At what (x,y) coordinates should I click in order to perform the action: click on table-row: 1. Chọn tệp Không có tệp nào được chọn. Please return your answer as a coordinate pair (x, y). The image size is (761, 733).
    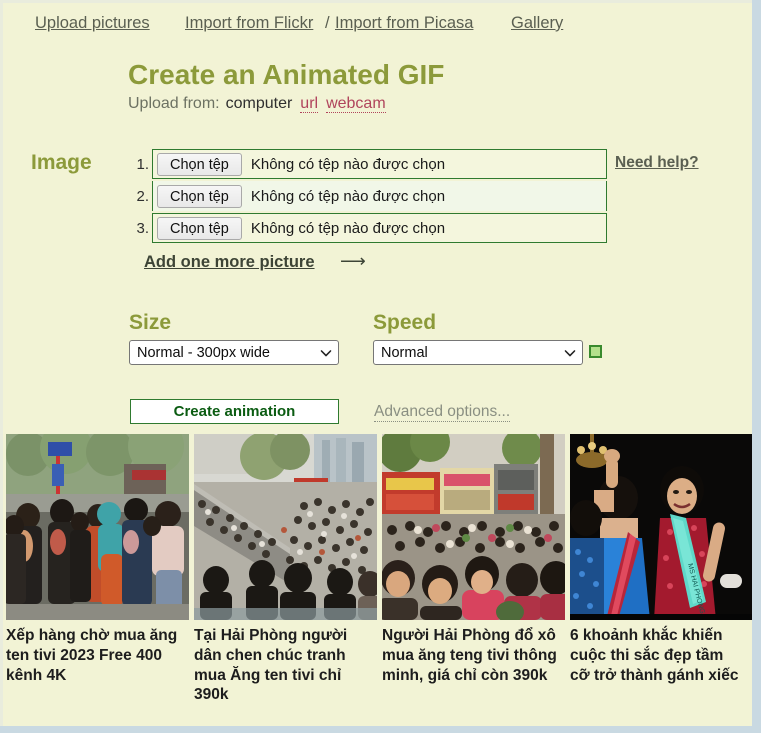
    Looking at the image, I should click on (367, 164).